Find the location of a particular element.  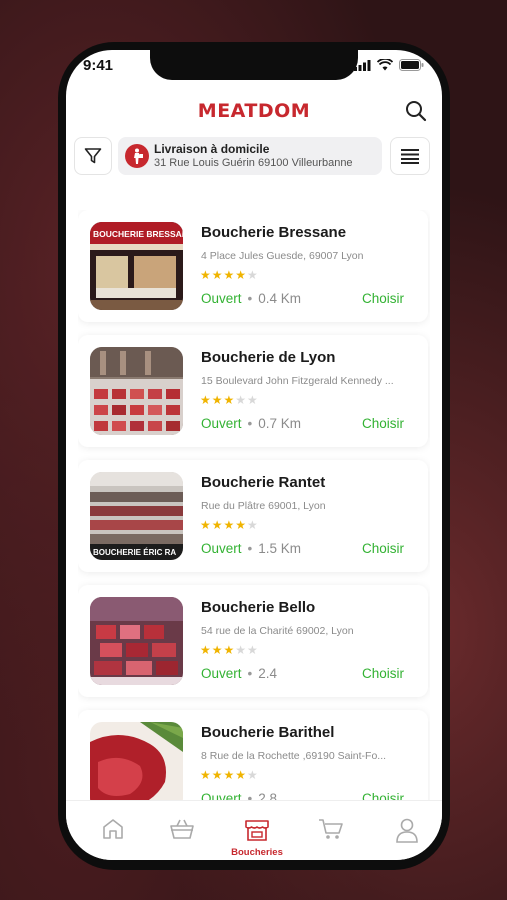

tab-profile is located at coordinates (407, 837).